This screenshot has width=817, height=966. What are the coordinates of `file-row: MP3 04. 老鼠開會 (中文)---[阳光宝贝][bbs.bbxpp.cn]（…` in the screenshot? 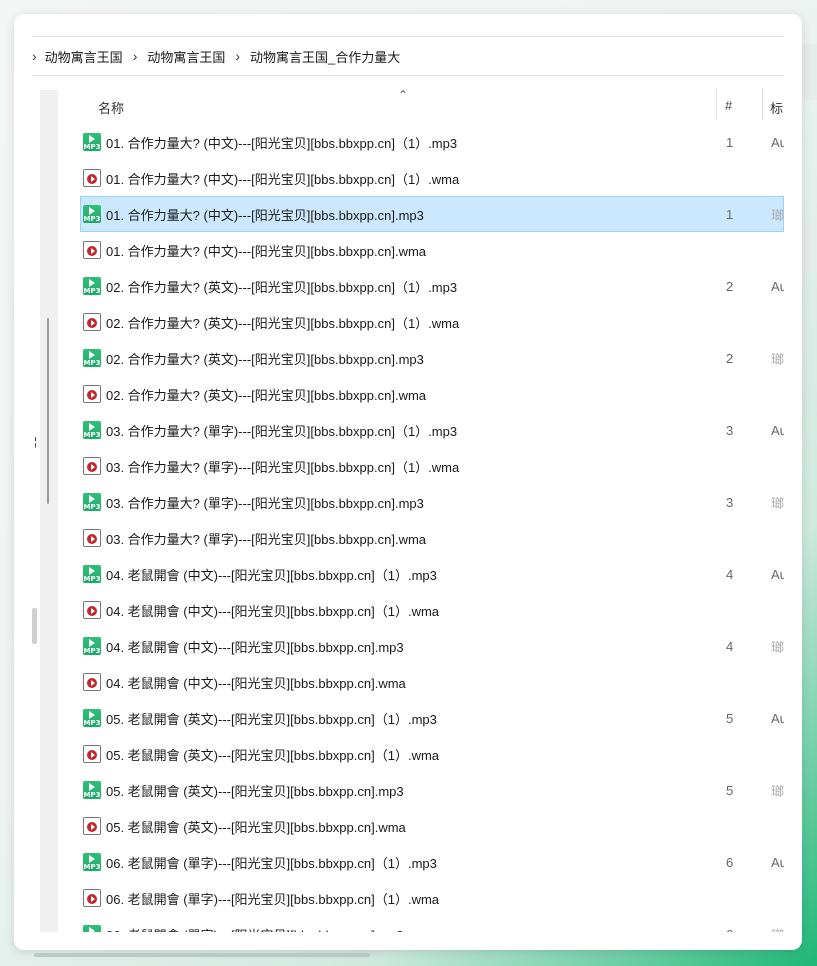 It's located at (432, 574).